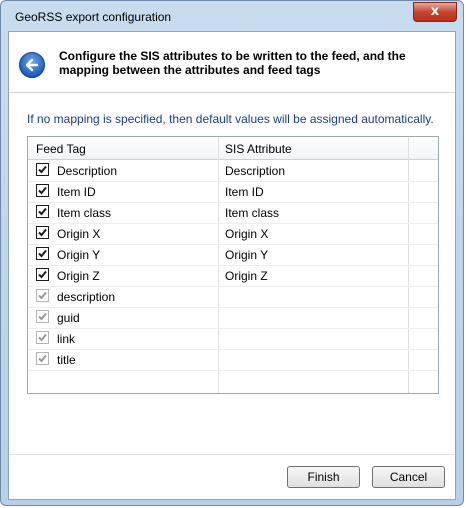  I want to click on feed-tag-cell: title, so click(66, 360).